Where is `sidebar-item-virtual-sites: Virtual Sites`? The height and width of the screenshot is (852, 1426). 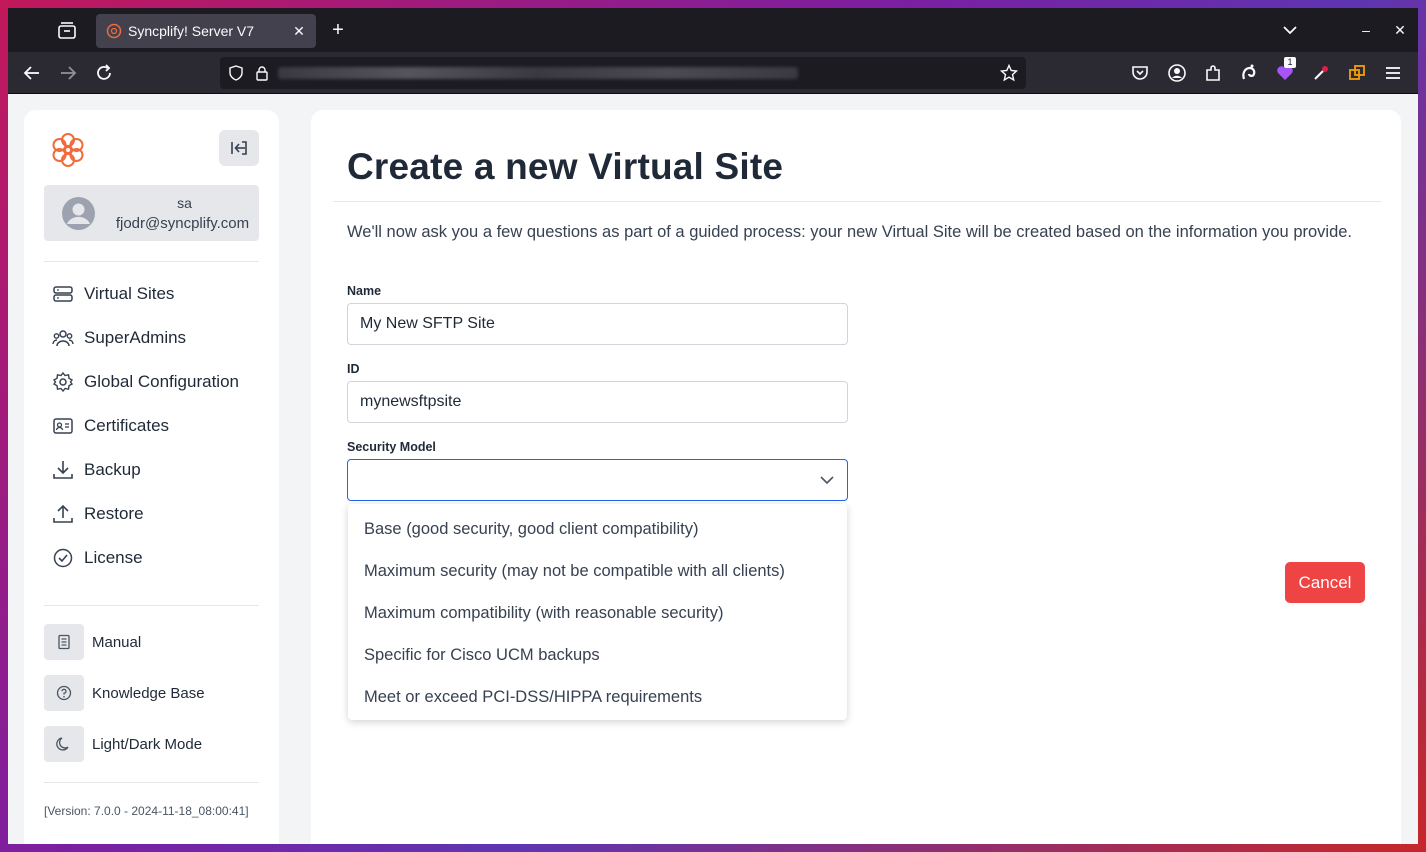 sidebar-item-virtual-sites: Virtual Sites is located at coordinates (113, 294).